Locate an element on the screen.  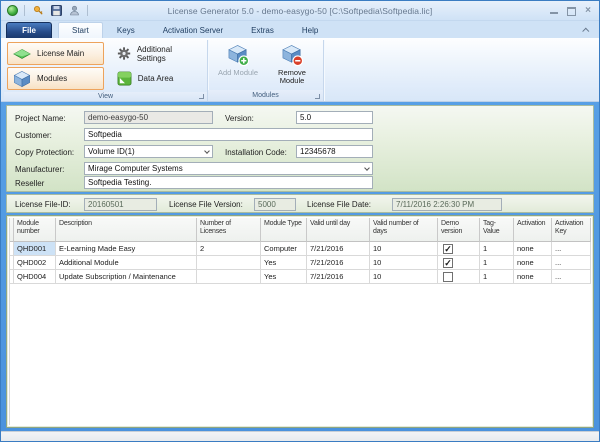
add-module-button: Add Module is located at coordinates (238, 65).